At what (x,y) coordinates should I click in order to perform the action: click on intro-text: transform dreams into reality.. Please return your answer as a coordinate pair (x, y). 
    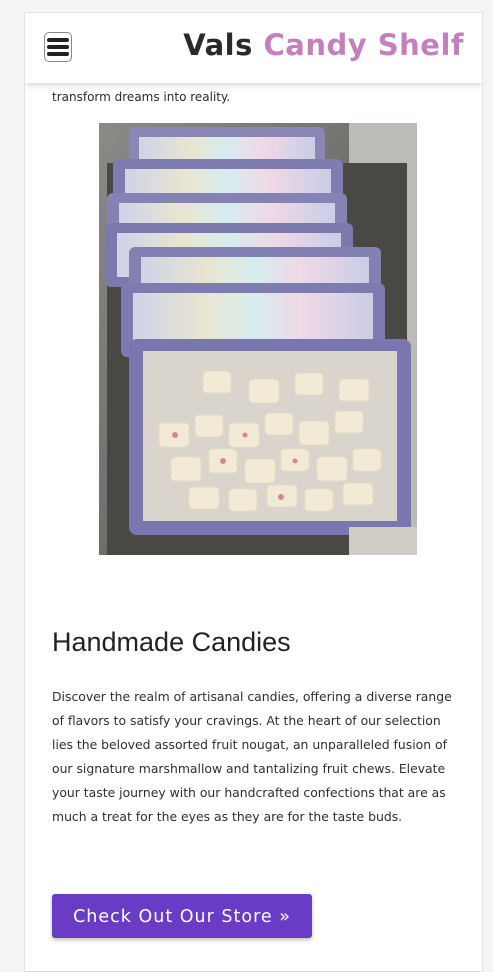
    Looking at the image, I should click on (141, 97).